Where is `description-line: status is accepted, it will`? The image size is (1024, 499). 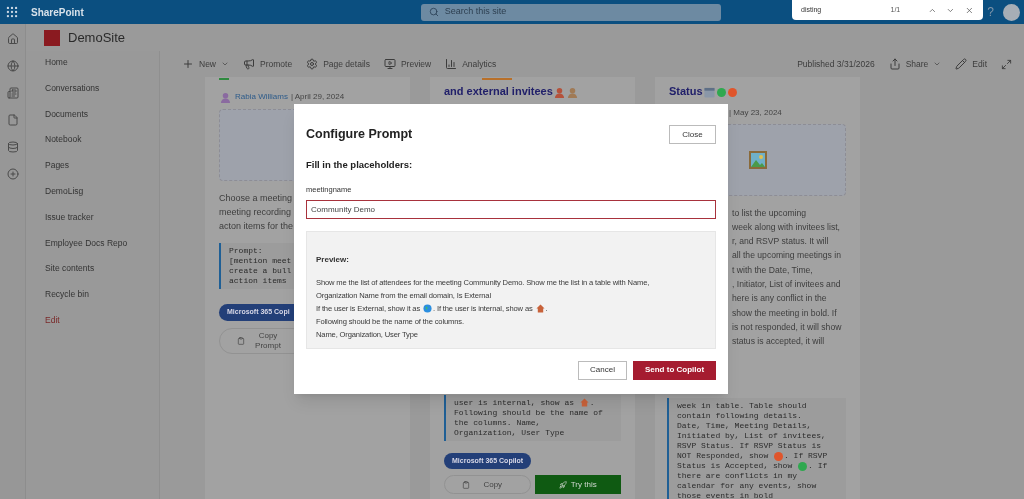 description-line: status is accepted, it will is located at coordinates (778, 342).